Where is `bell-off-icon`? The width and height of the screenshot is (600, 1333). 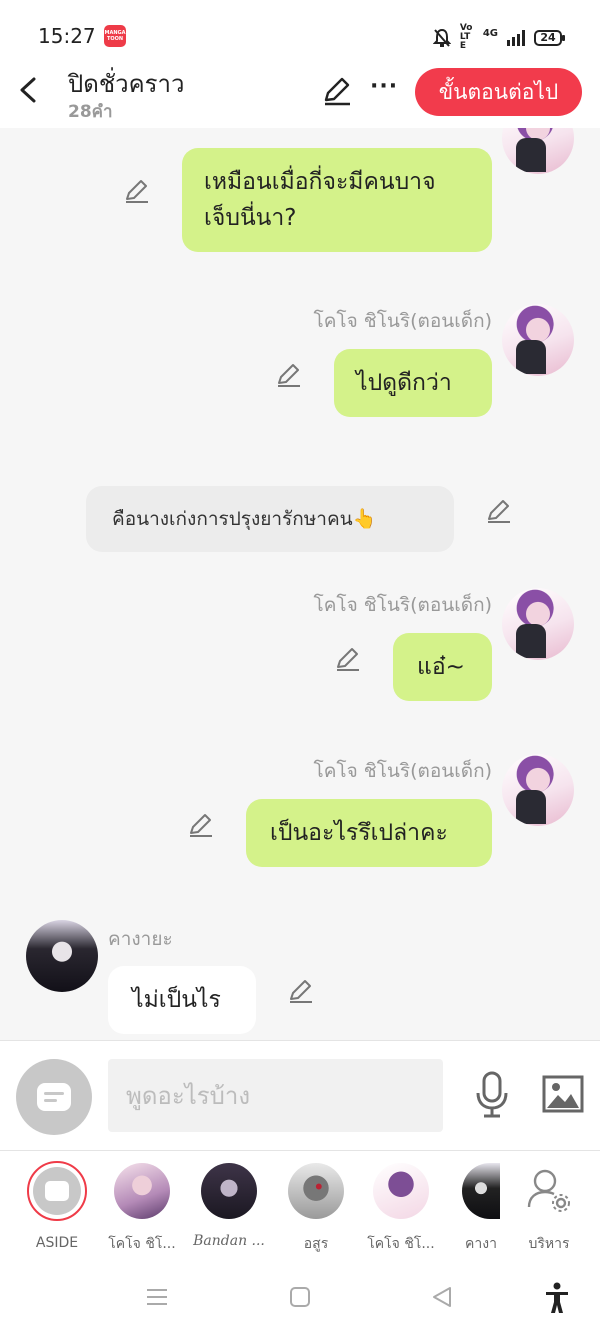
bell-off-icon is located at coordinates (441, 37).